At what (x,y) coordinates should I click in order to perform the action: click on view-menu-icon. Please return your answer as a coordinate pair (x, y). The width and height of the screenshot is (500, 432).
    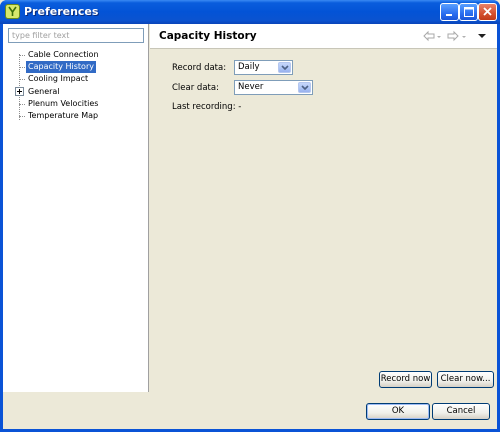
    Looking at the image, I should click on (482, 36).